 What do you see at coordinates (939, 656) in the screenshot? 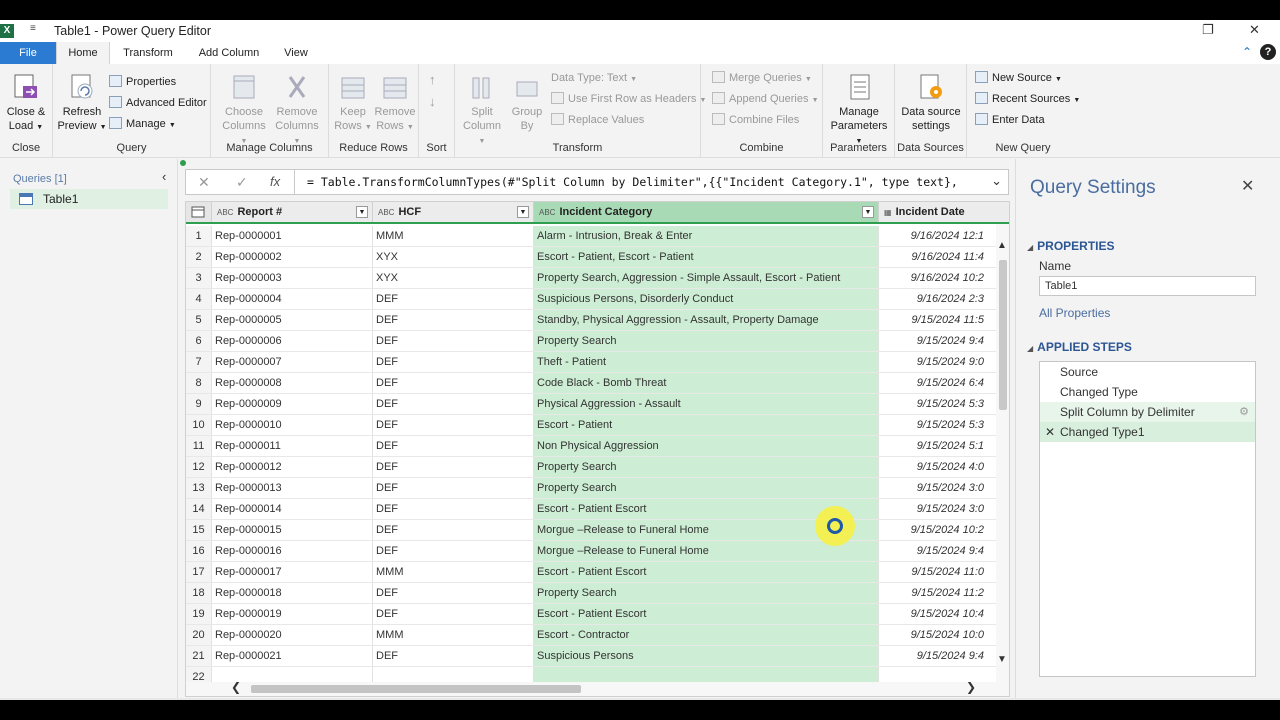
I see `cell-incident-date: 9/15/2024 9:4` at bounding box center [939, 656].